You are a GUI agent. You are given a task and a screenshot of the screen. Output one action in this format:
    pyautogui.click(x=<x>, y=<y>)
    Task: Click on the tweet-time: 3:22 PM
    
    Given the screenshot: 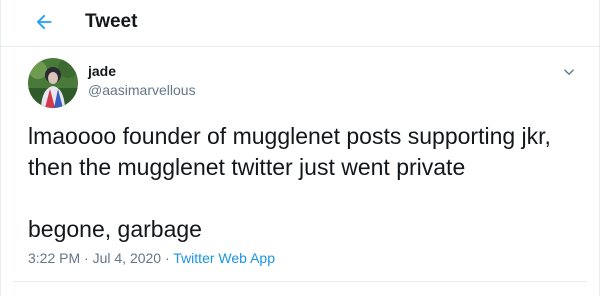 What is the action you would take?
    pyautogui.click(x=54, y=258)
    